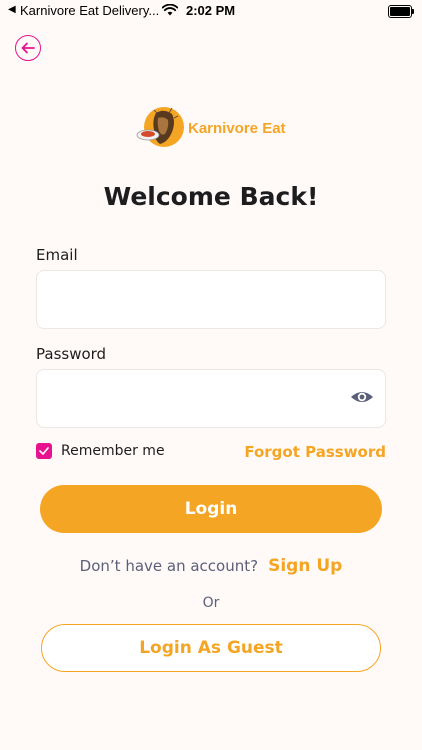 This screenshot has width=422, height=750. I want to click on logo-text: Karnivore Eat, so click(237, 128).